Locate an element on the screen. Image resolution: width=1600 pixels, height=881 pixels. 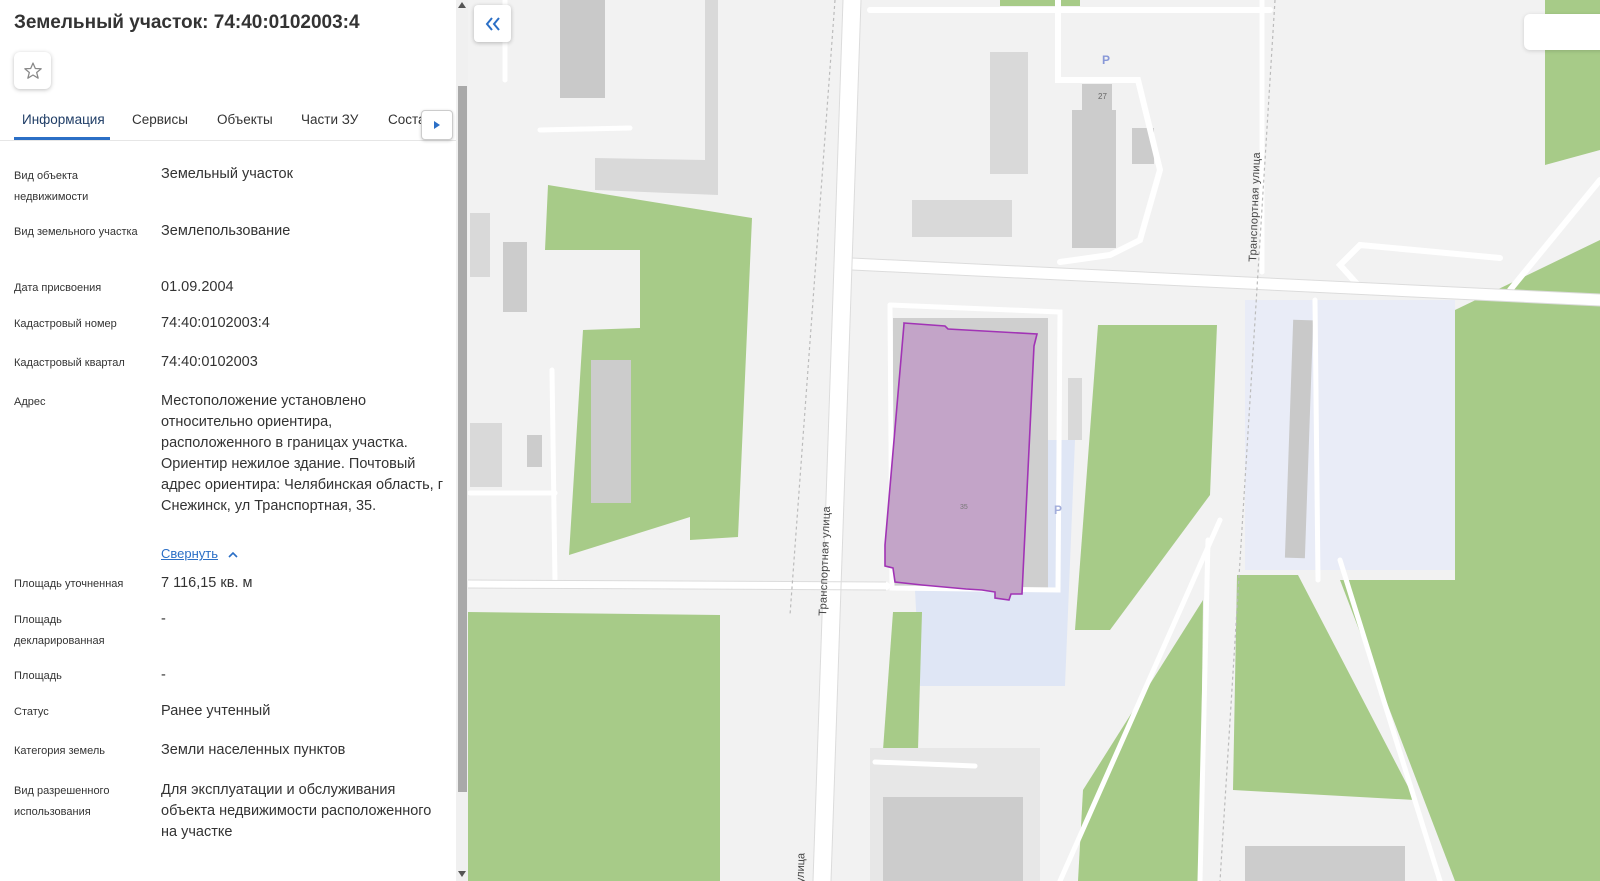
tab-parcel-parts: Части ЗУ is located at coordinates (329, 119).